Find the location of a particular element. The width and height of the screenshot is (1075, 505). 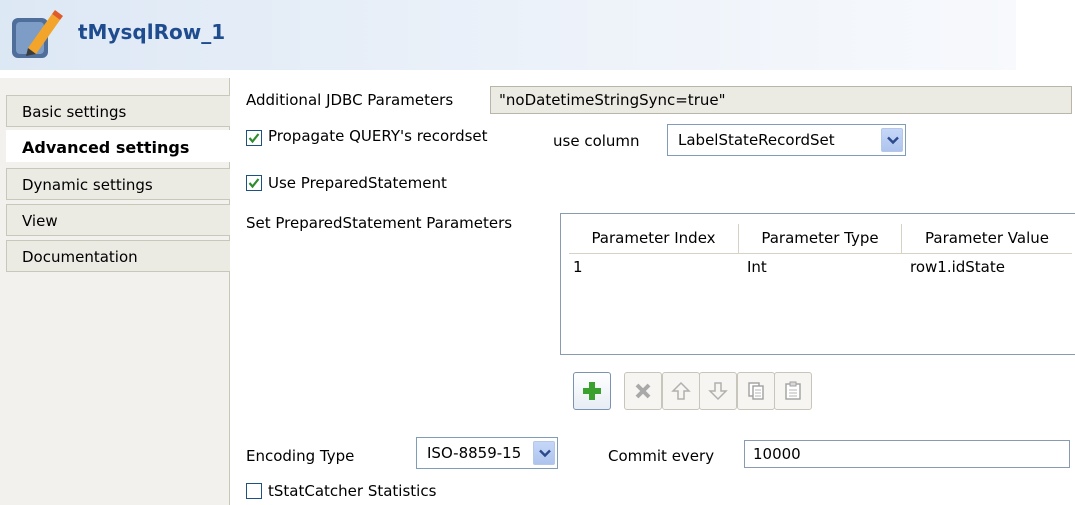

use-prepared-statement-checkbox is located at coordinates (254, 183).